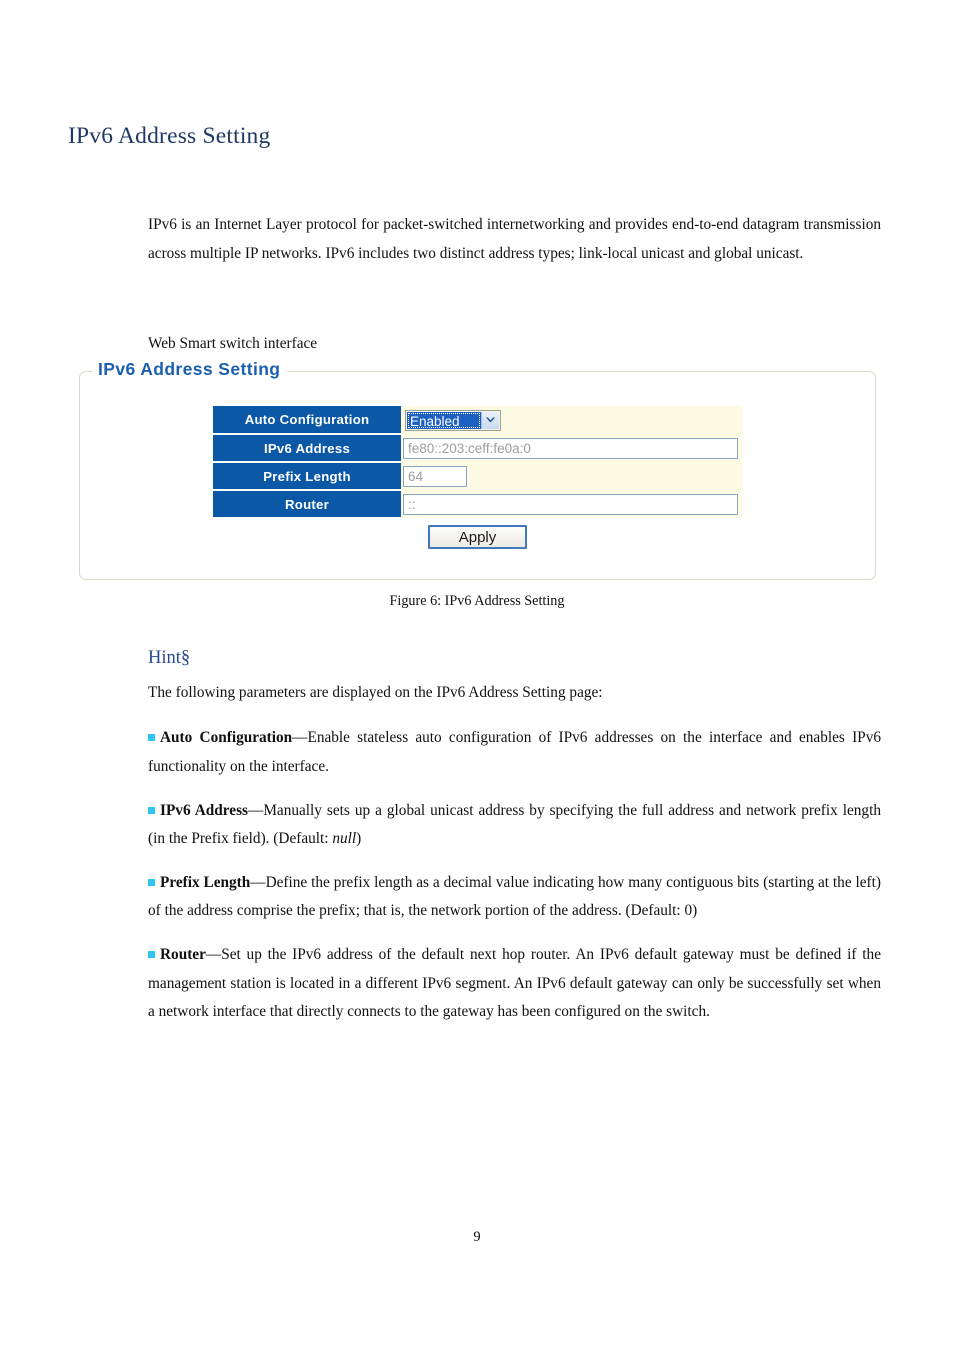 The width and height of the screenshot is (954, 1351). What do you see at coordinates (477, 1237) in the screenshot?
I see `page-number: 9` at bounding box center [477, 1237].